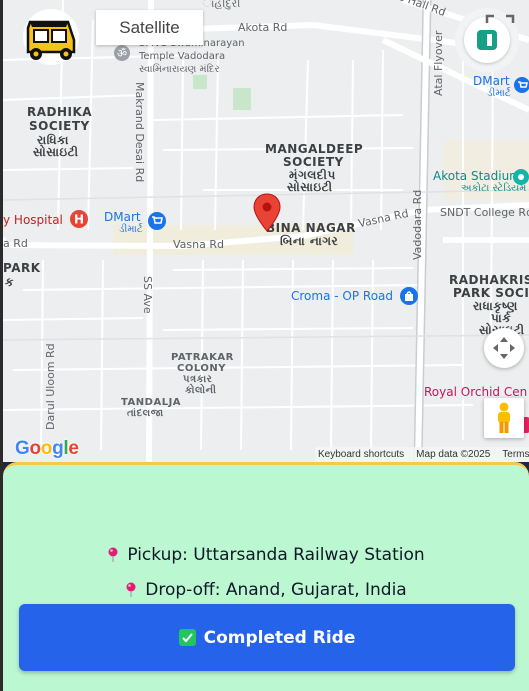 The height and width of the screenshot is (691, 529). I want to click on auto-rickshaw-logo, so click(51, 37).